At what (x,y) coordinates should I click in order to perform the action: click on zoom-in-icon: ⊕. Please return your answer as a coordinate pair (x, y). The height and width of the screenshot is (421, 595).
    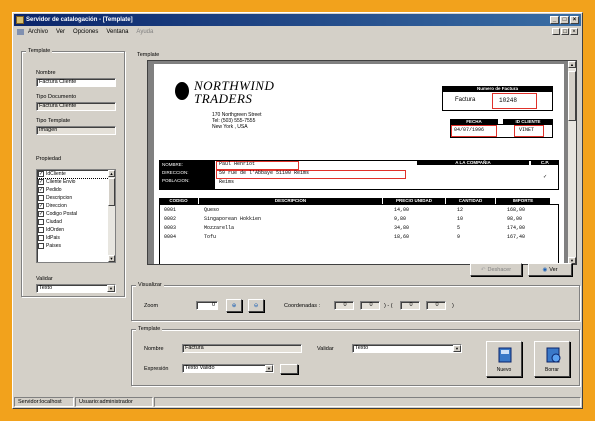
    Looking at the image, I should click on (234, 305).